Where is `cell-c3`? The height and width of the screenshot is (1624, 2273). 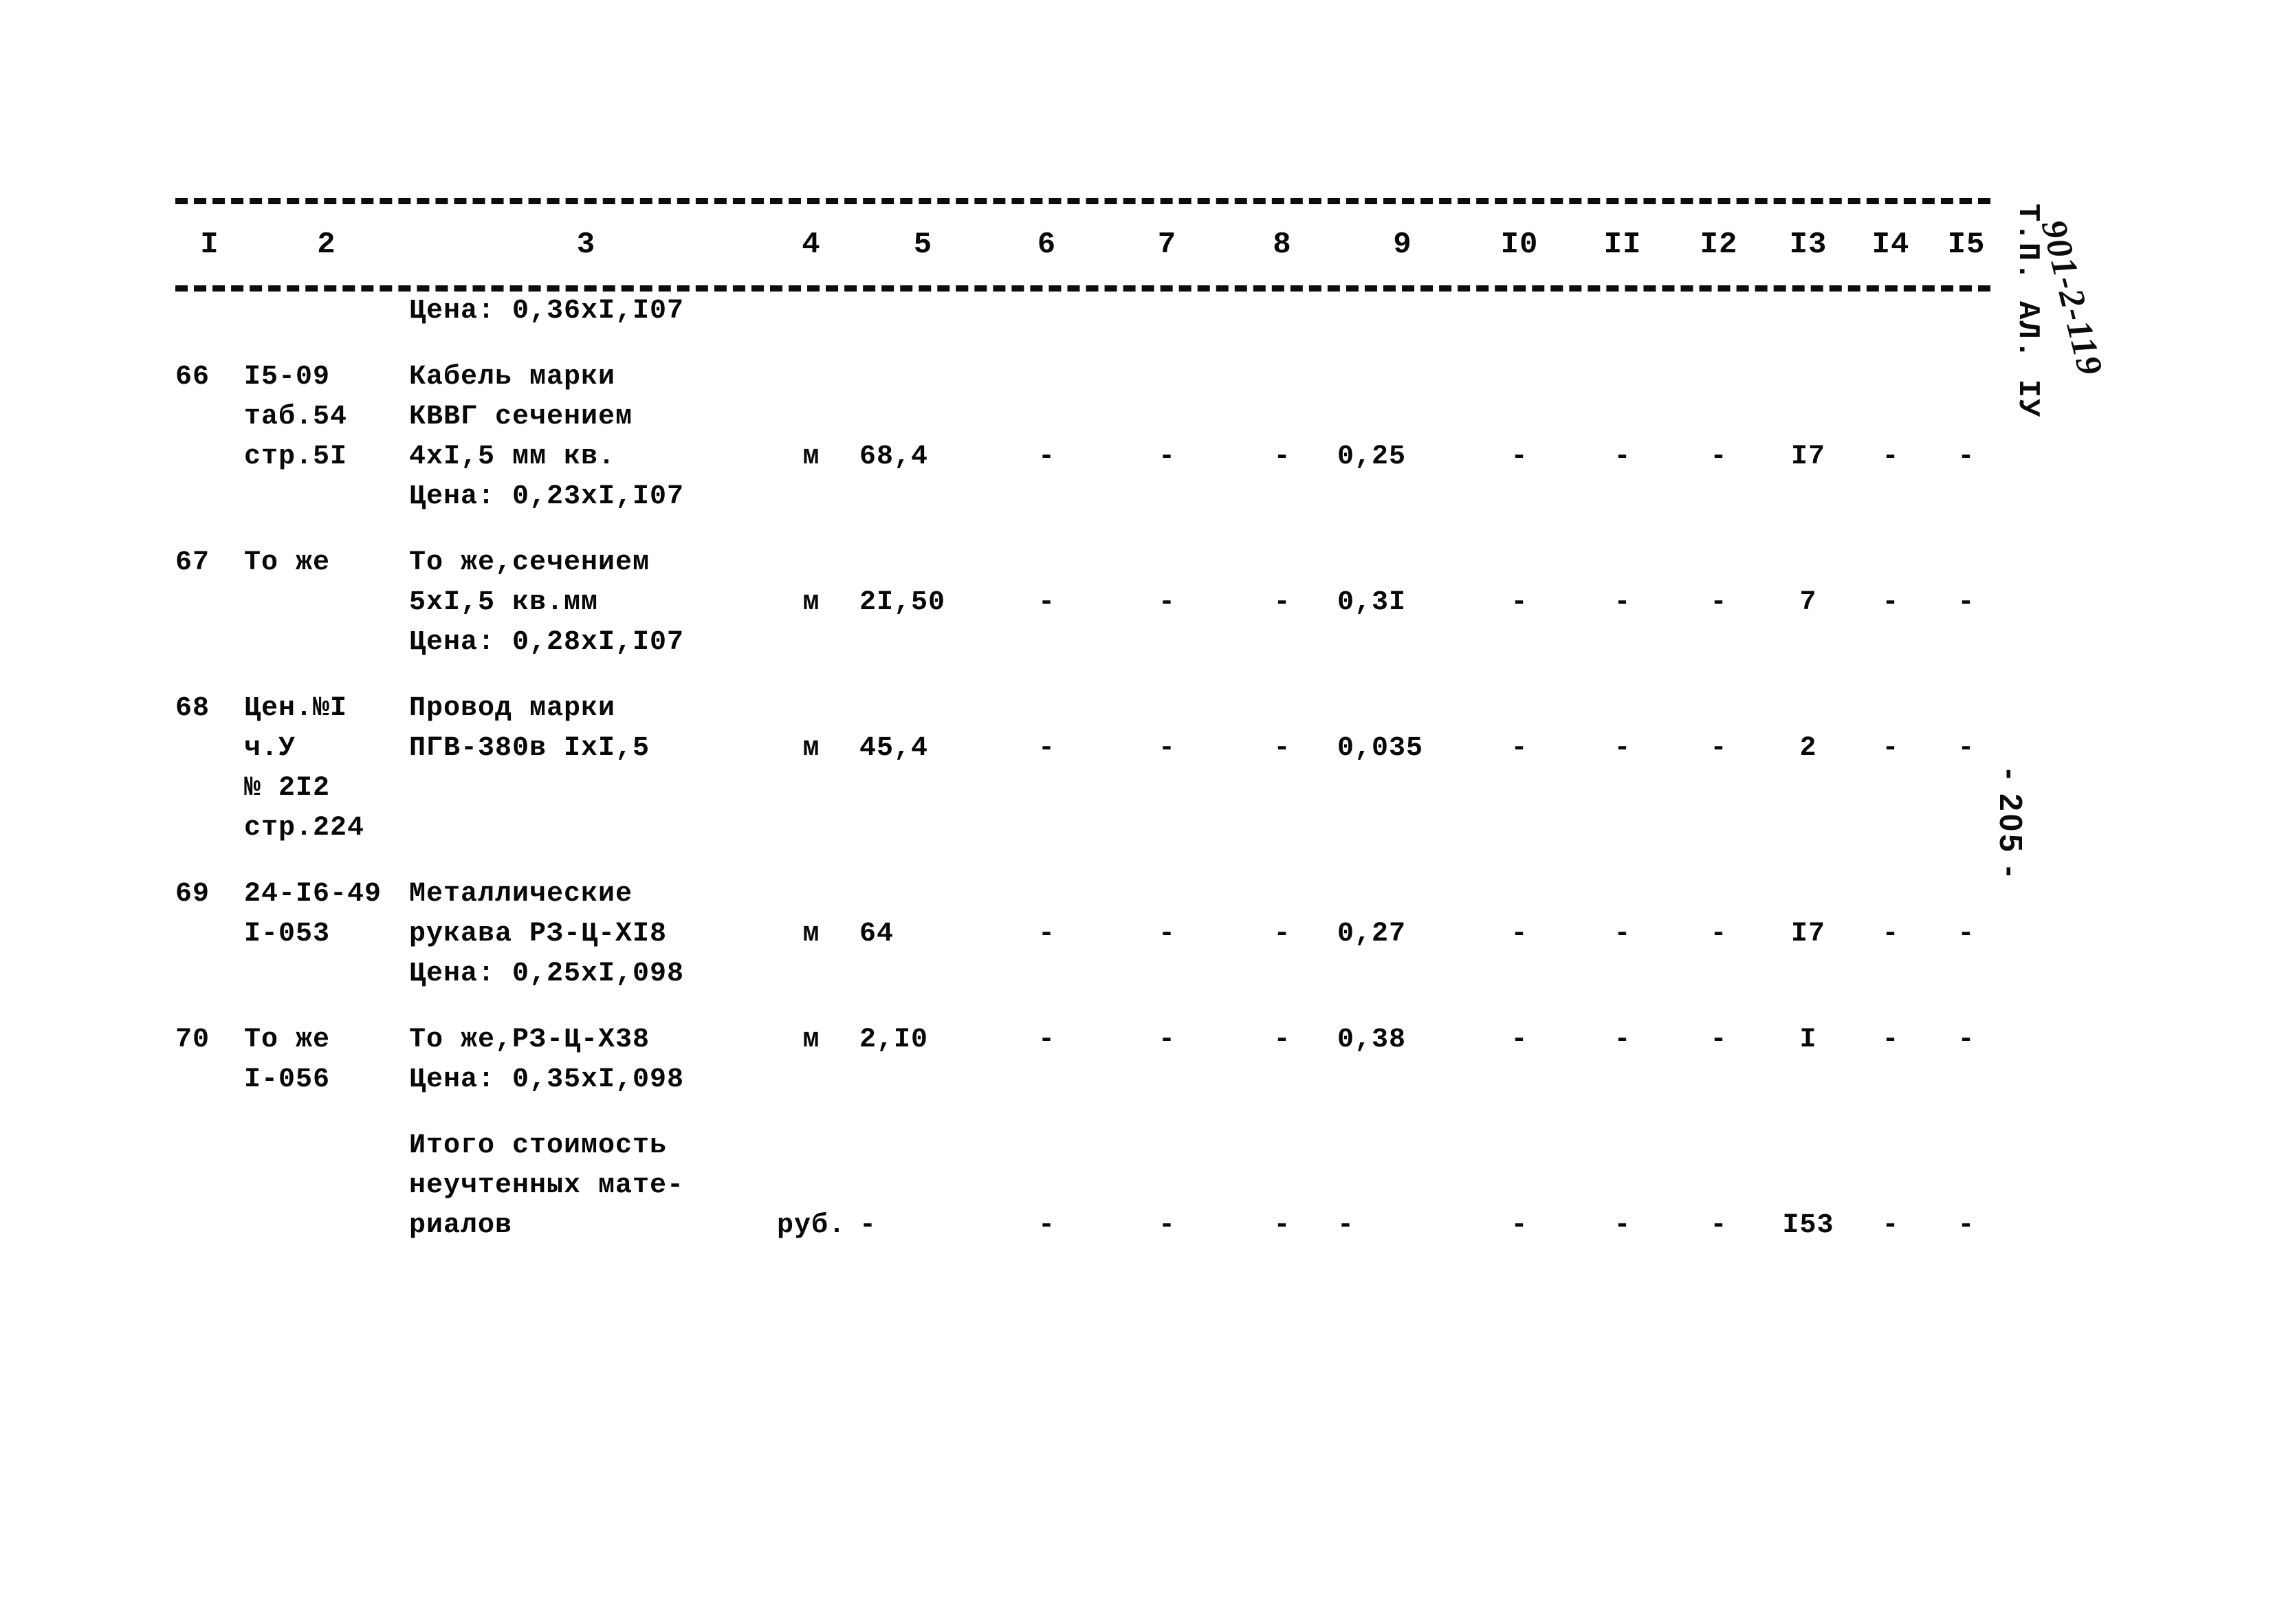
cell-c3 is located at coordinates (586, 789).